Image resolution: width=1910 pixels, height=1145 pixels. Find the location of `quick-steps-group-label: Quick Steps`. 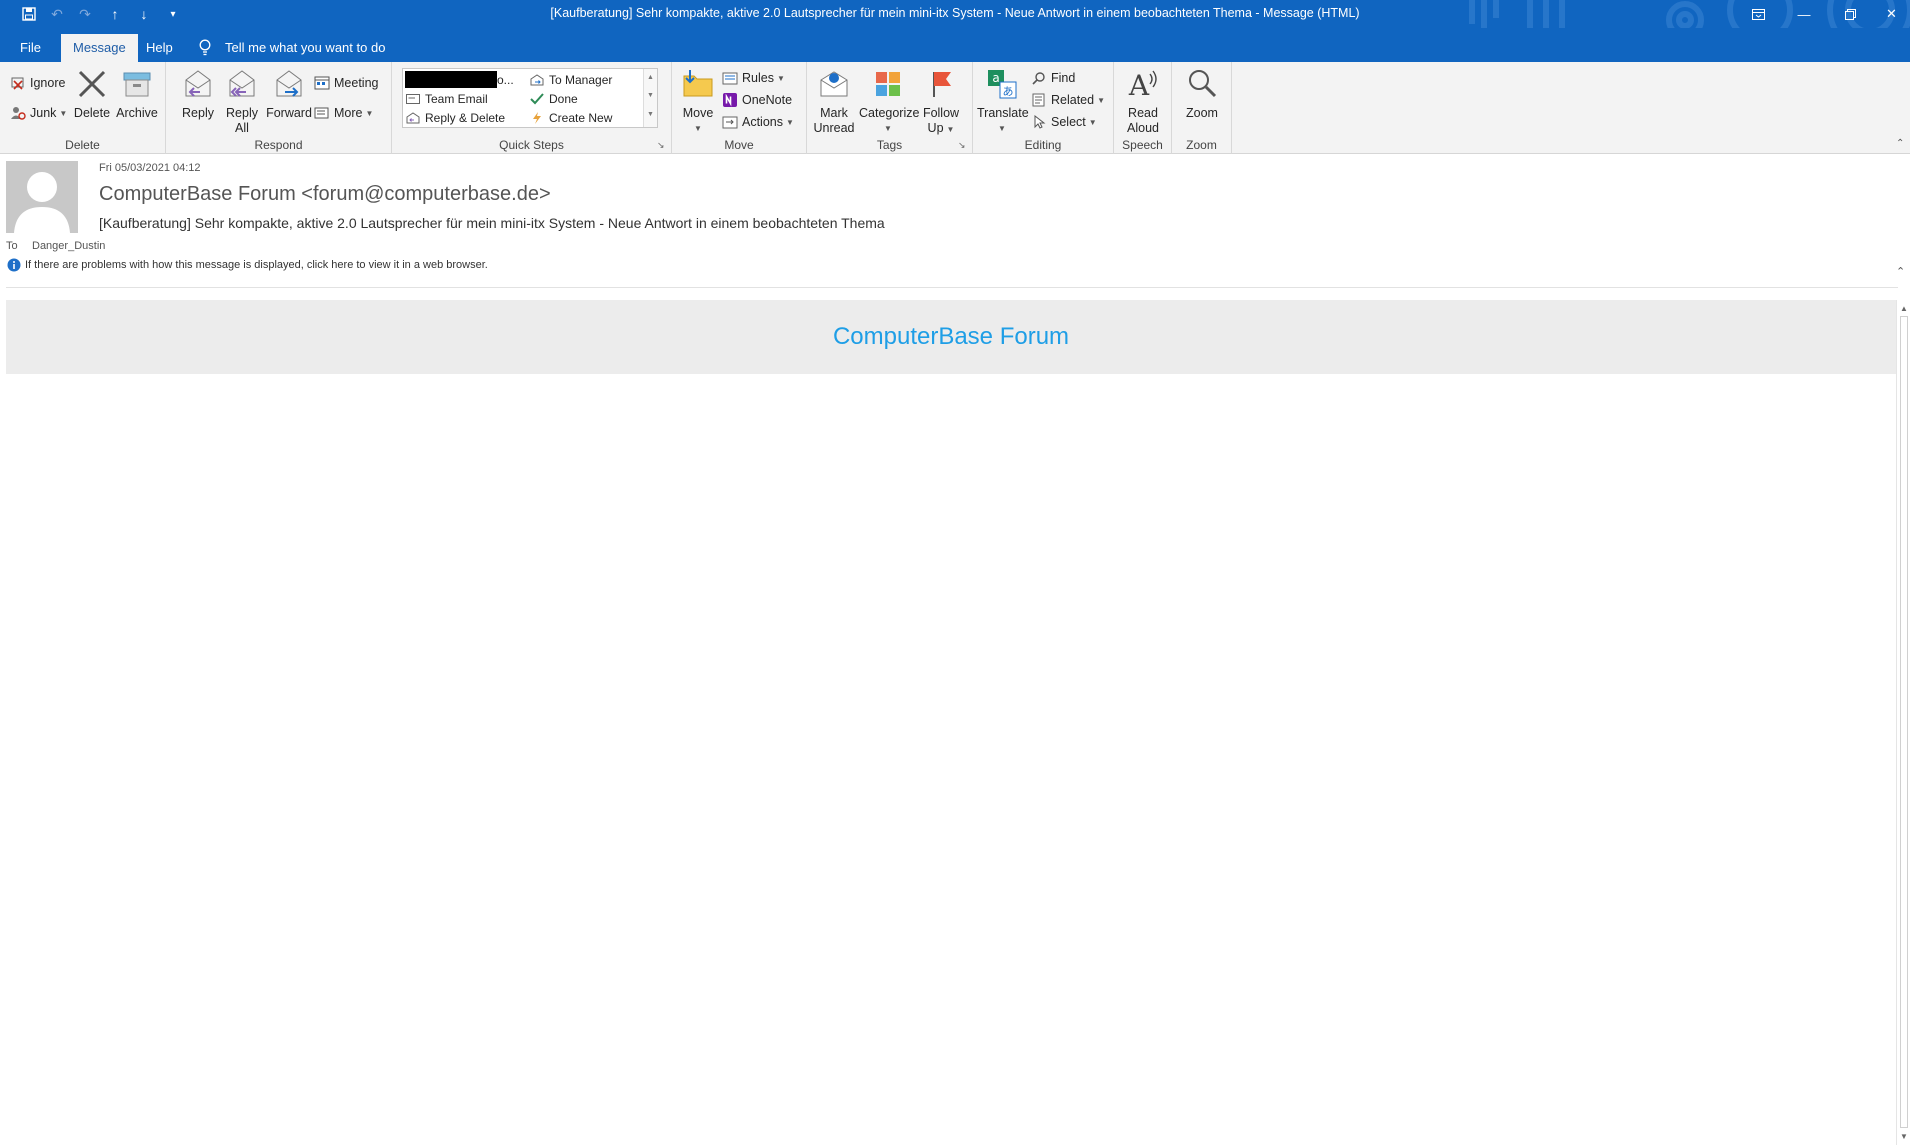

quick-steps-group-label: Quick Steps is located at coordinates (531, 145).